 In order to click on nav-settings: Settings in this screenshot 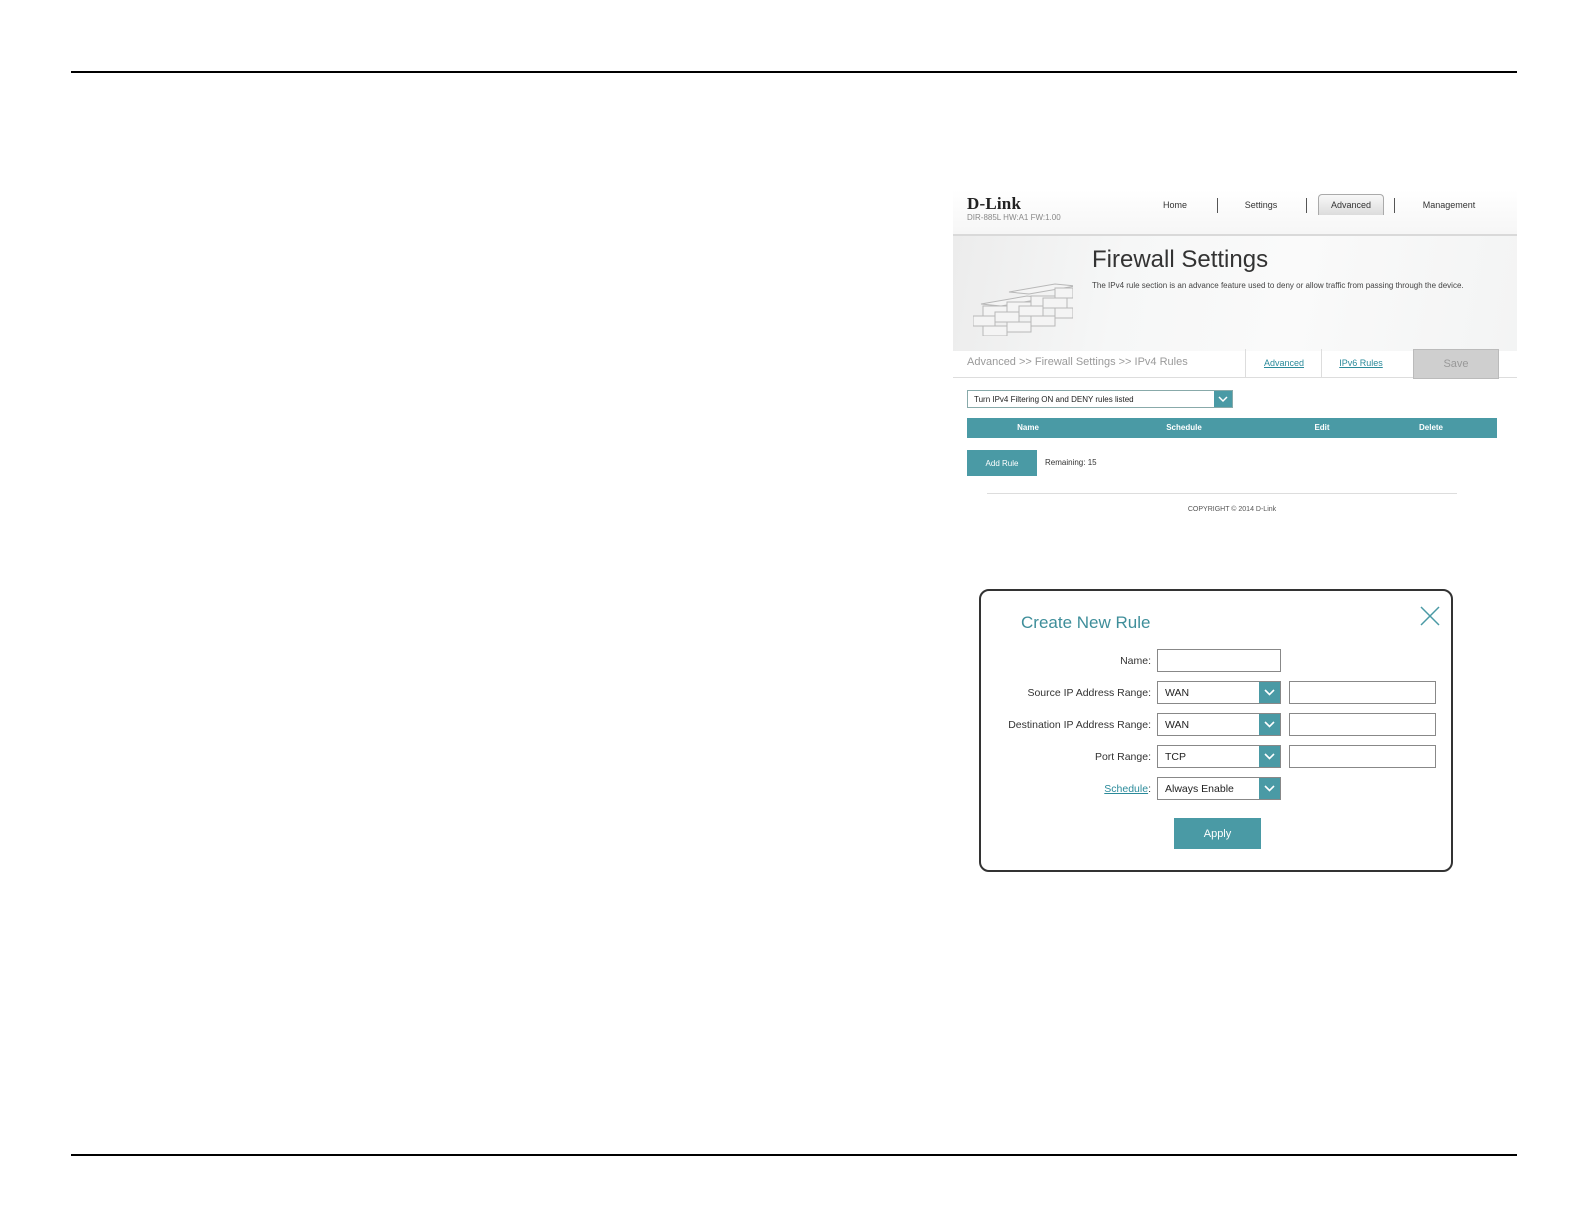, I will do `click(1261, 205)`.